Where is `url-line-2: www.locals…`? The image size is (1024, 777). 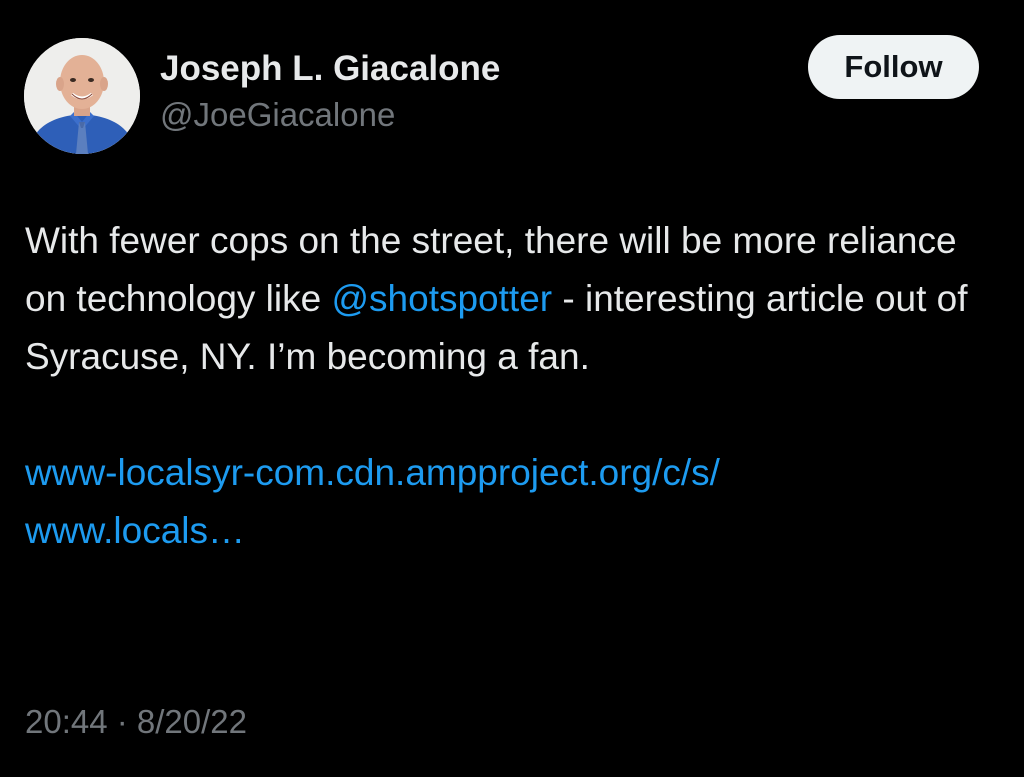 url-line-2: www.locals… is located at coordinates (135, 530).